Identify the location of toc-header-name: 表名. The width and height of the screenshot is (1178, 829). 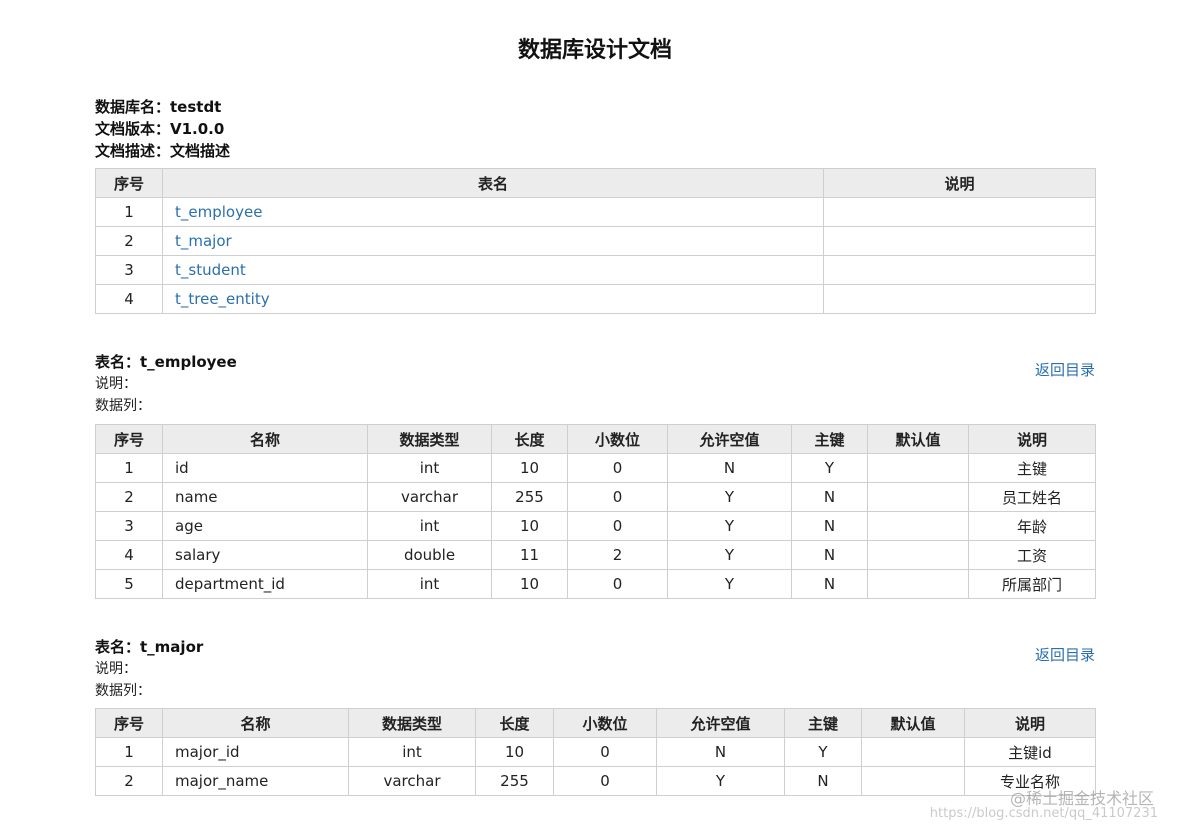
(493, 183).